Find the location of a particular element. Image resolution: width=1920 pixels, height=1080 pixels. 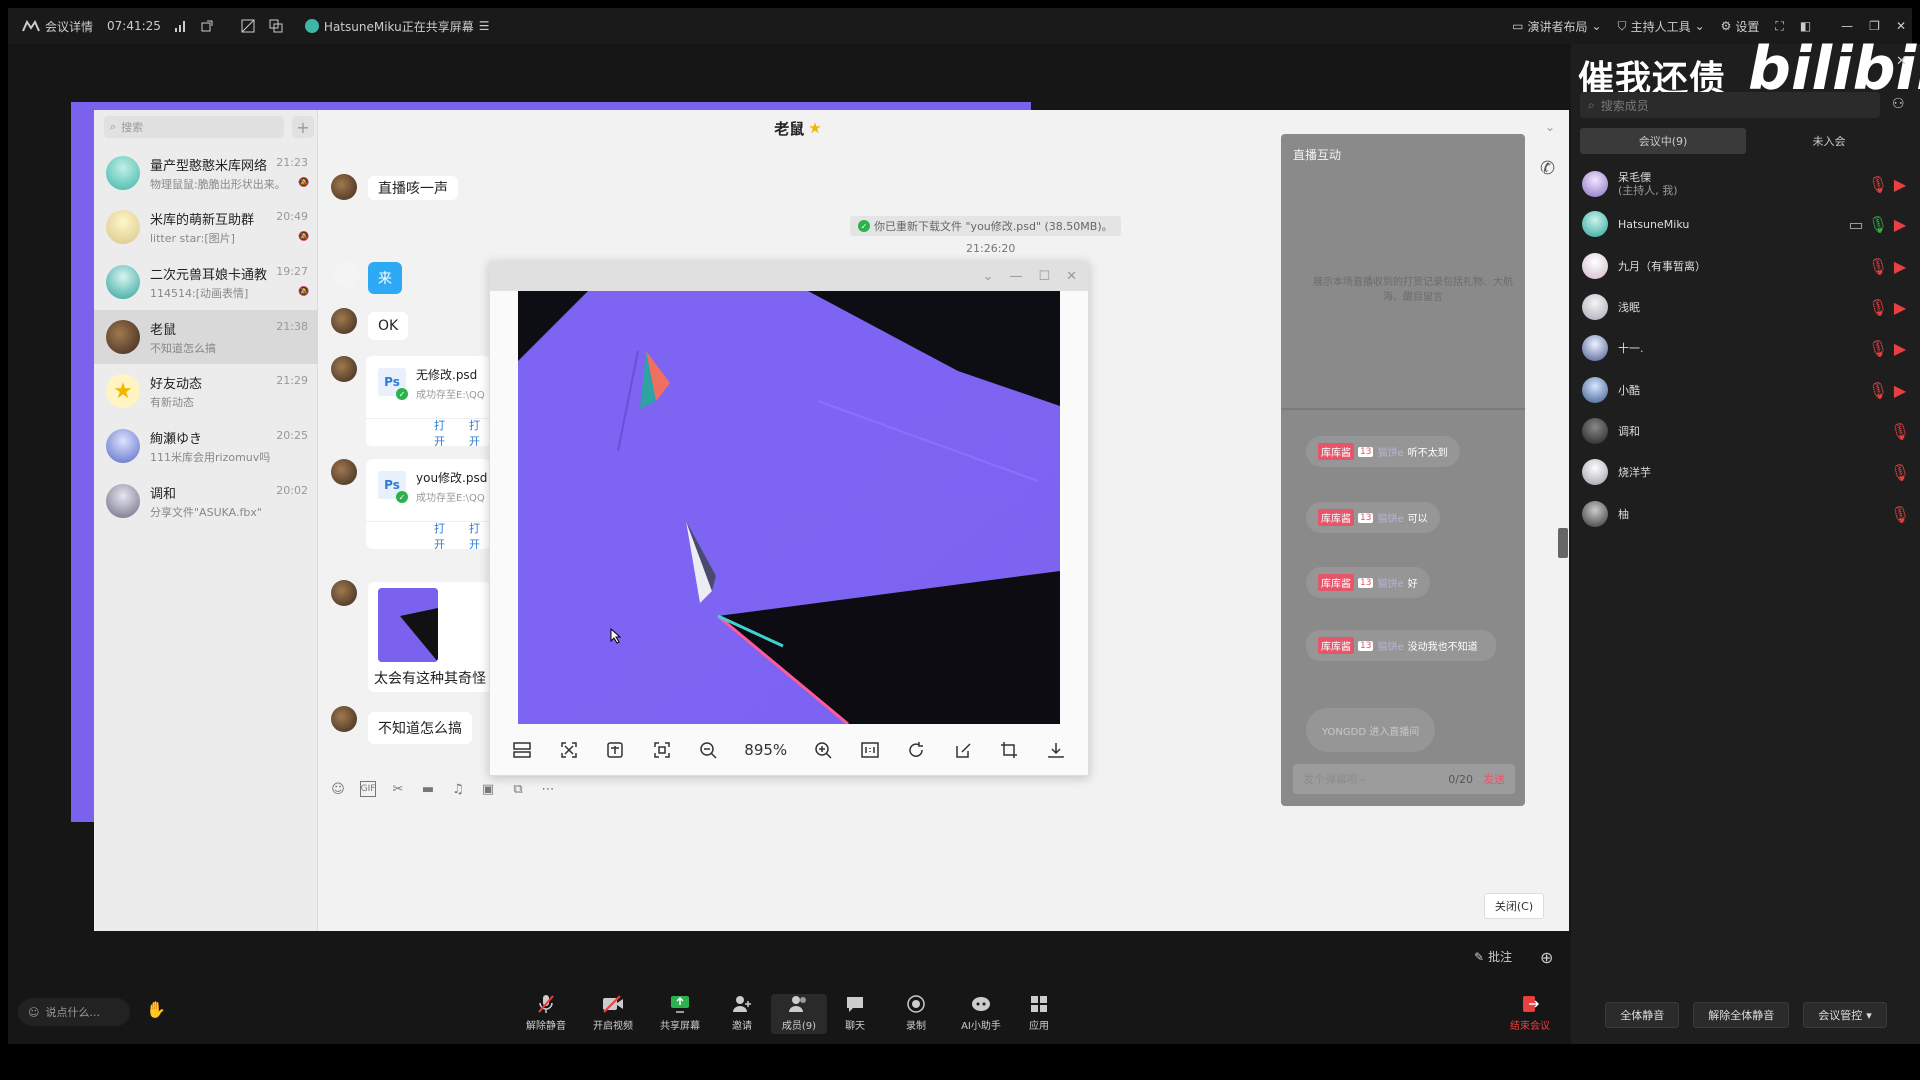

chat-list-item: 调和 分享文件"ASUKA.fbx" 20:02 is located at coordinates (206, 501).